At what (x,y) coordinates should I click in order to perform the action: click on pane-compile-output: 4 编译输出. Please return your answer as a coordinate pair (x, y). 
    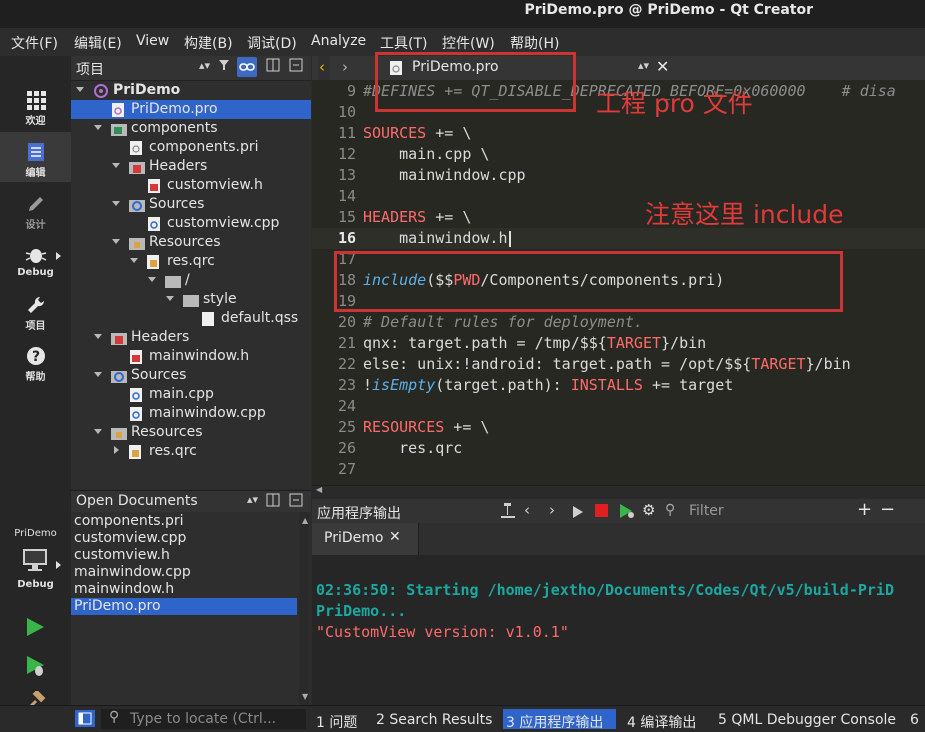
    Looking at the image, I should click on (661, 722).